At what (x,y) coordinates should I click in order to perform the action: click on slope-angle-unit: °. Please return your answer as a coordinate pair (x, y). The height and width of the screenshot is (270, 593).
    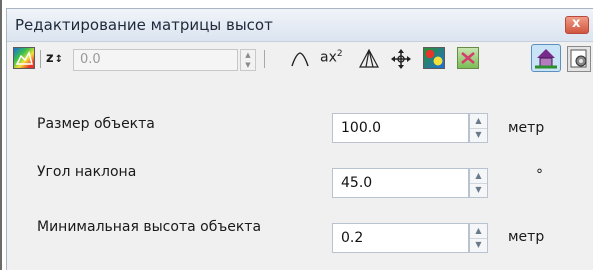
    Looking at the image, I should click on (539, 175).